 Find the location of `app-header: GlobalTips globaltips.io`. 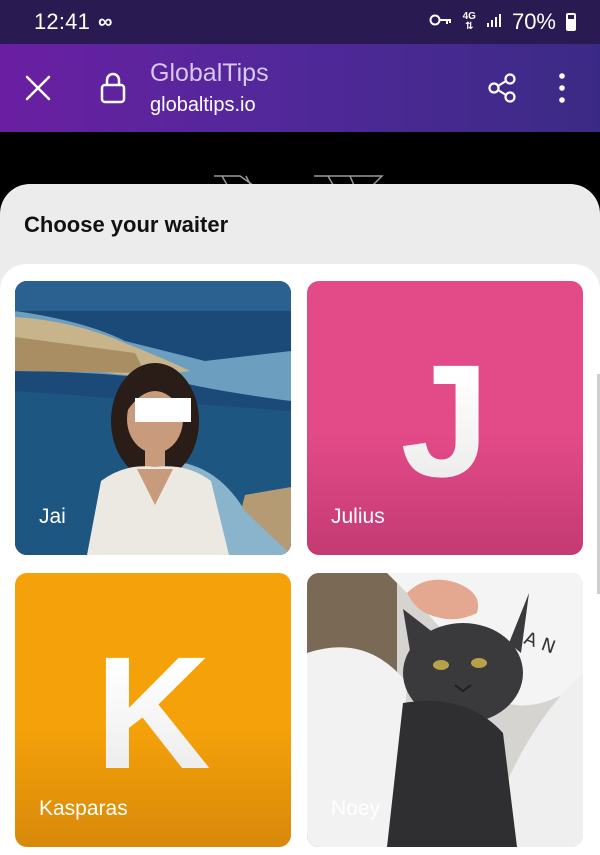

app-header: GlobalTips globaltips.io is located at coordinates (300, 88).